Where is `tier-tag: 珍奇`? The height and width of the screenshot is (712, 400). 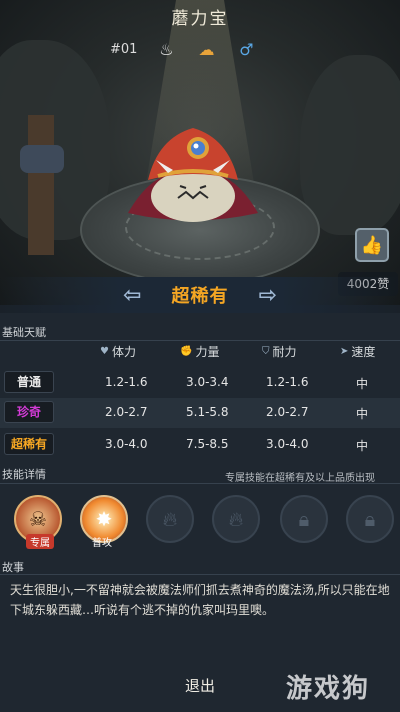
tier-tag: 珍奇 is located at coordinates (29, 412).